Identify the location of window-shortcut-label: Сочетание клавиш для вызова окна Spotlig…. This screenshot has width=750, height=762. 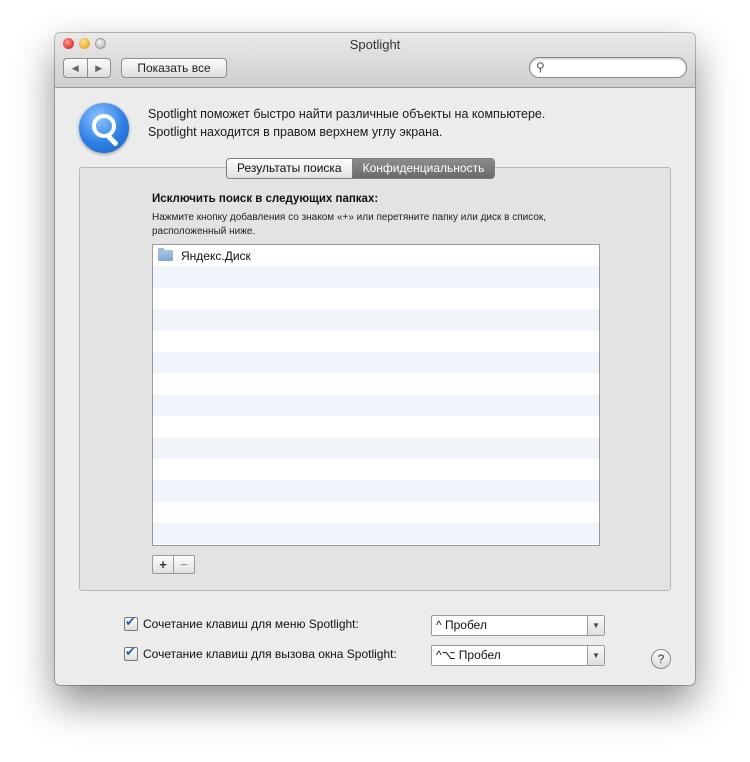
(270, 654).